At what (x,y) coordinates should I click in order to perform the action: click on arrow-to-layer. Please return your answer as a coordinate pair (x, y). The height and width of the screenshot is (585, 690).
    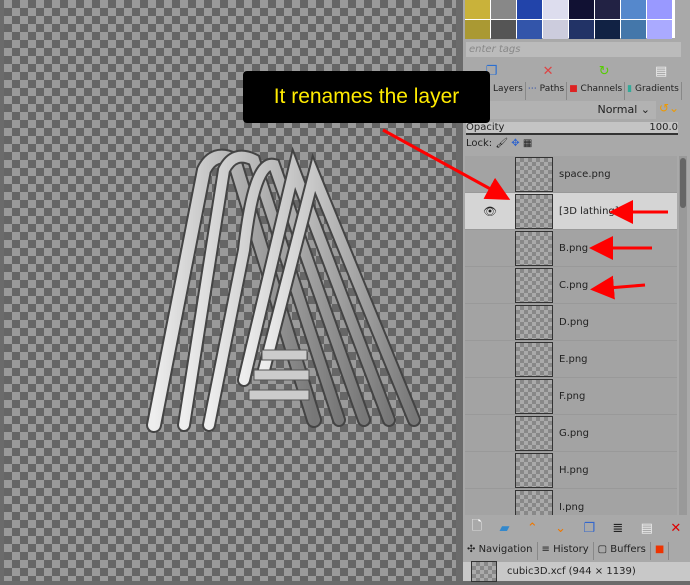
    Looking at the image, I should click on (446, 164).